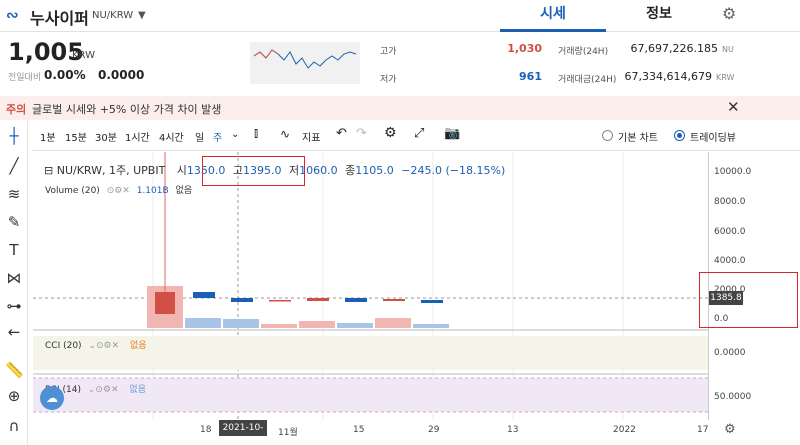  I want to click on notice-tag: 주의, so click(16, 109).